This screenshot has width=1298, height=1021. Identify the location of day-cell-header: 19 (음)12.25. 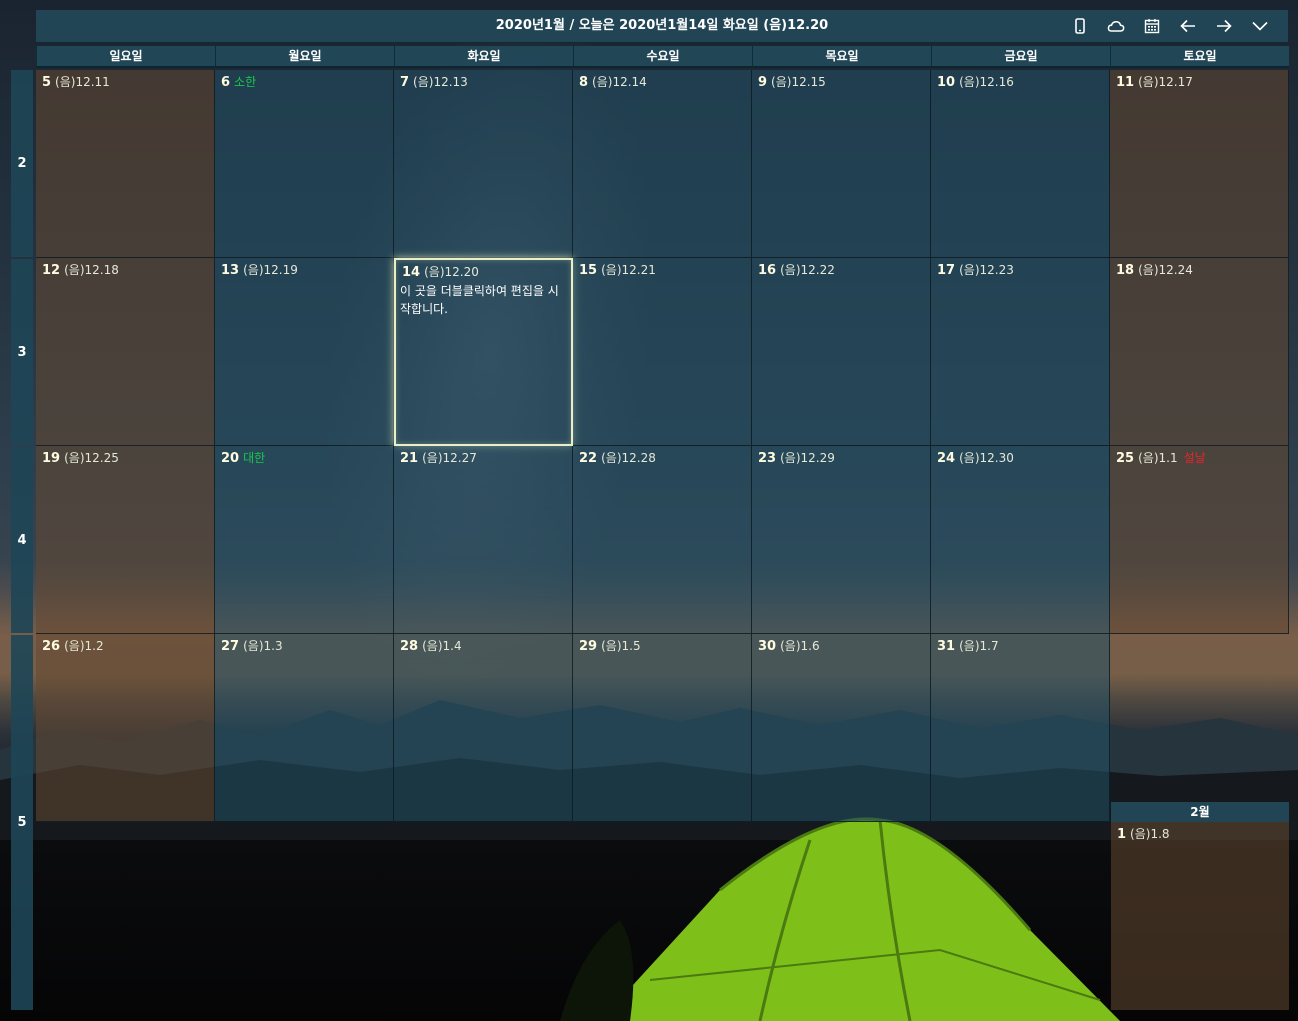
(80, 457).